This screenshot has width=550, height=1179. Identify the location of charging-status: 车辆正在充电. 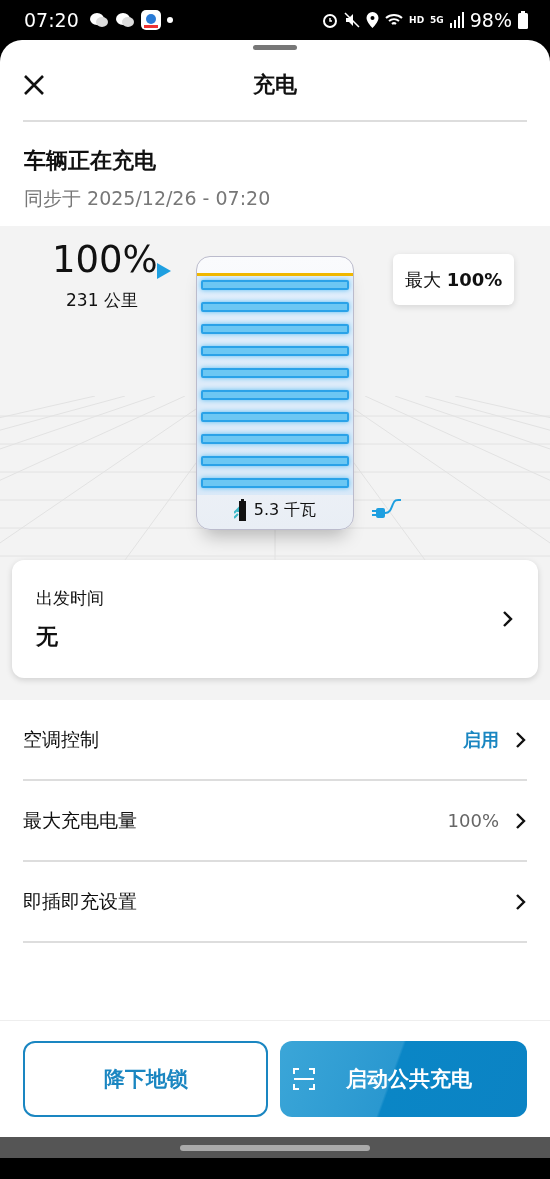
(90, 161).